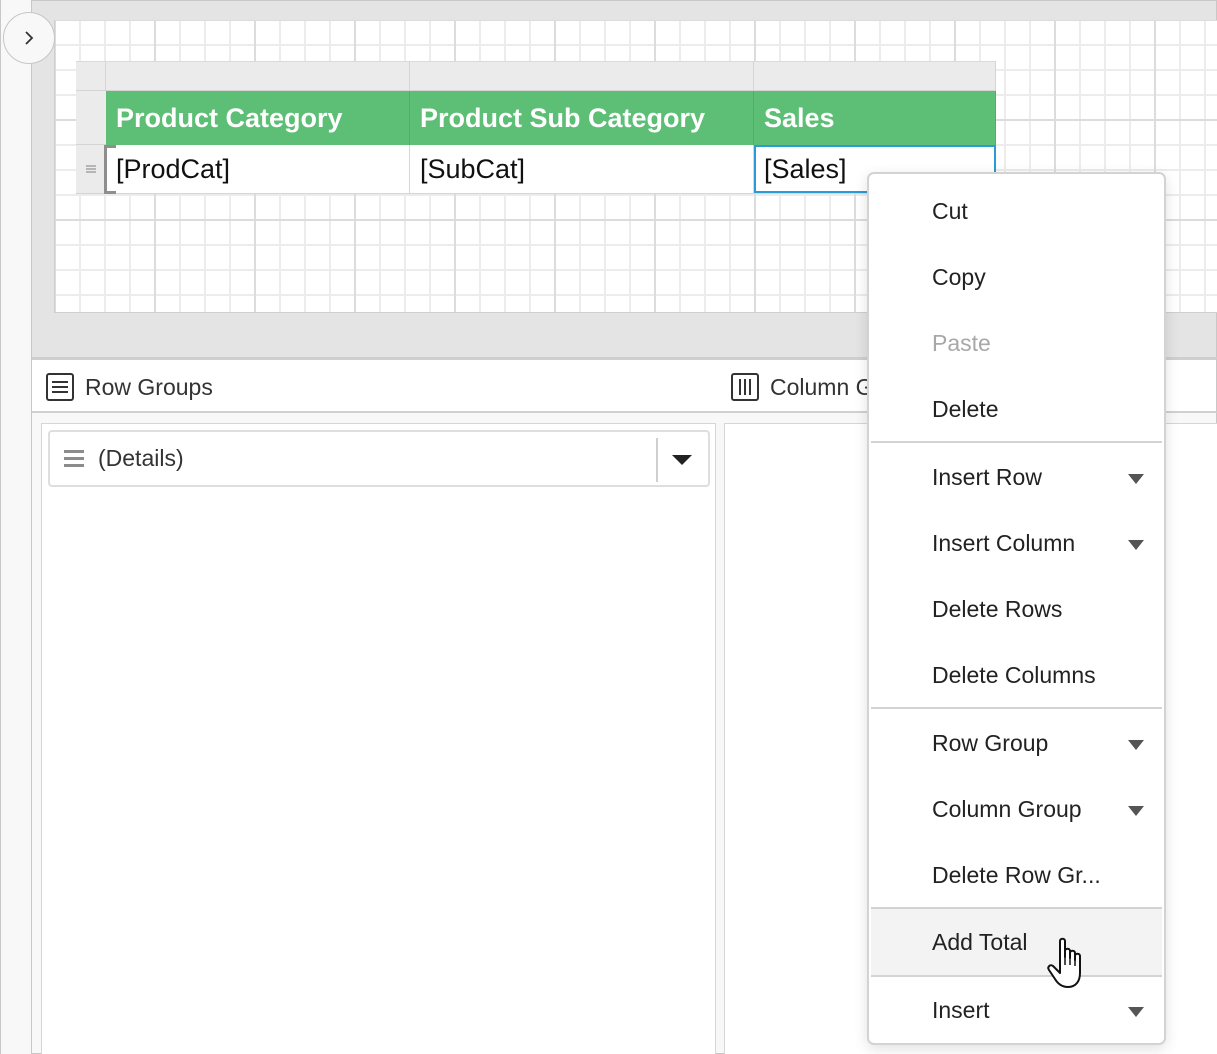 This screenshot has width=1217, height=1054. I want to click on menu-item-delete-columns: Delete Columns, so click(1016, 675).